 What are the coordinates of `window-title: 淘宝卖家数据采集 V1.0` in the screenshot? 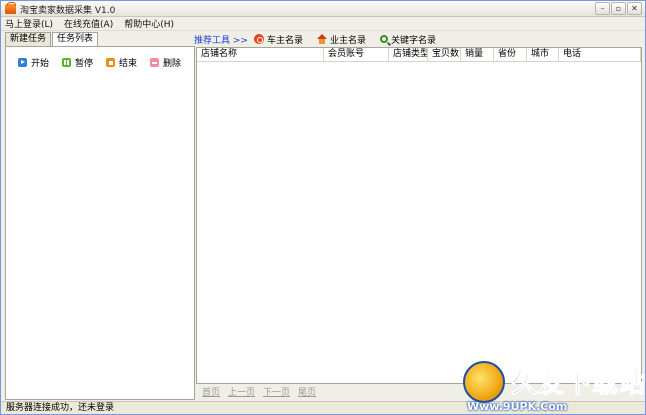 It's located at (68, 11).